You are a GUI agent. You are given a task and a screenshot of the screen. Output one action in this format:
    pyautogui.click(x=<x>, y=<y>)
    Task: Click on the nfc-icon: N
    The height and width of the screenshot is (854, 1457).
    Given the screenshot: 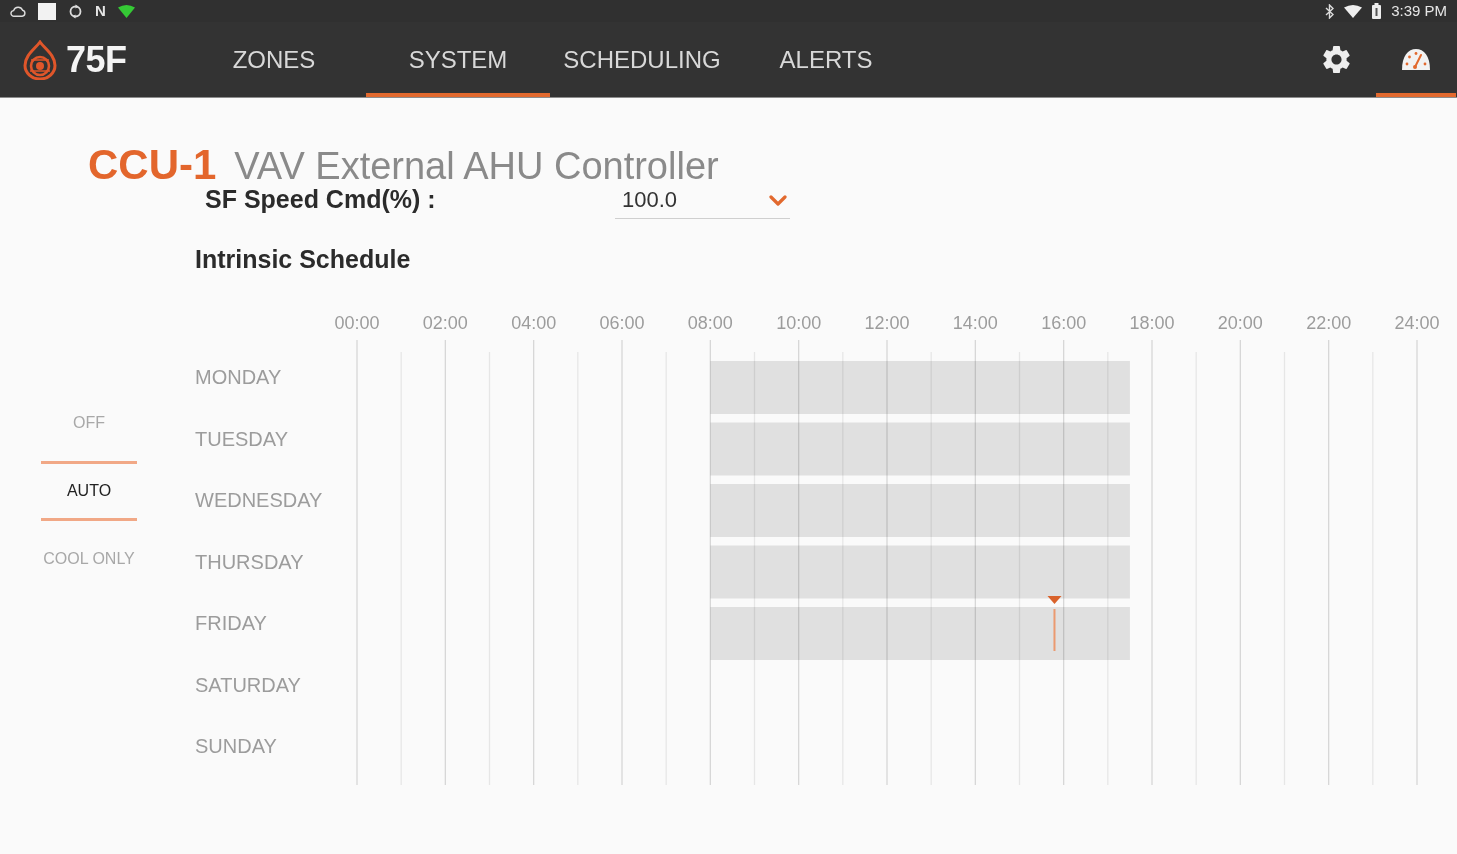 What is the action you would take?
    pyautogui.click(x=100, y=11)
    